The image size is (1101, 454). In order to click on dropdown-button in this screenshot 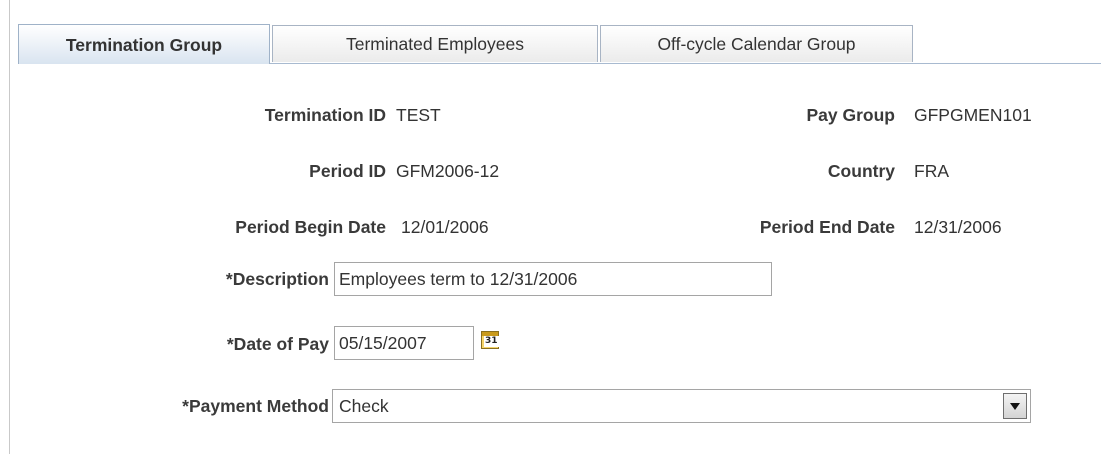, I will do `click(1015, 406)`.